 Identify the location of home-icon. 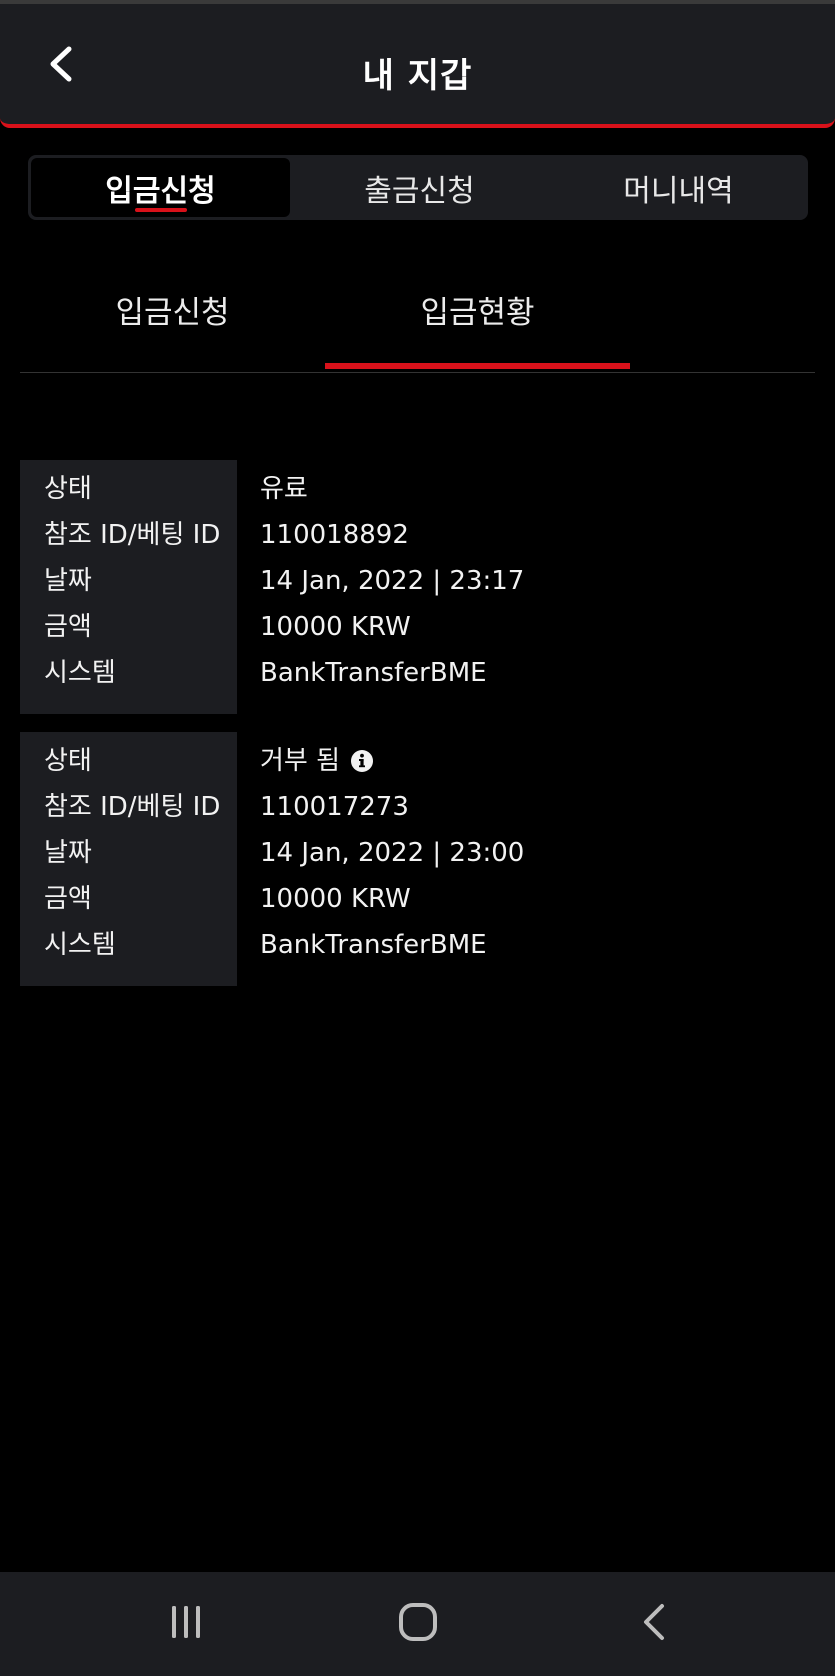
(418, 1624).